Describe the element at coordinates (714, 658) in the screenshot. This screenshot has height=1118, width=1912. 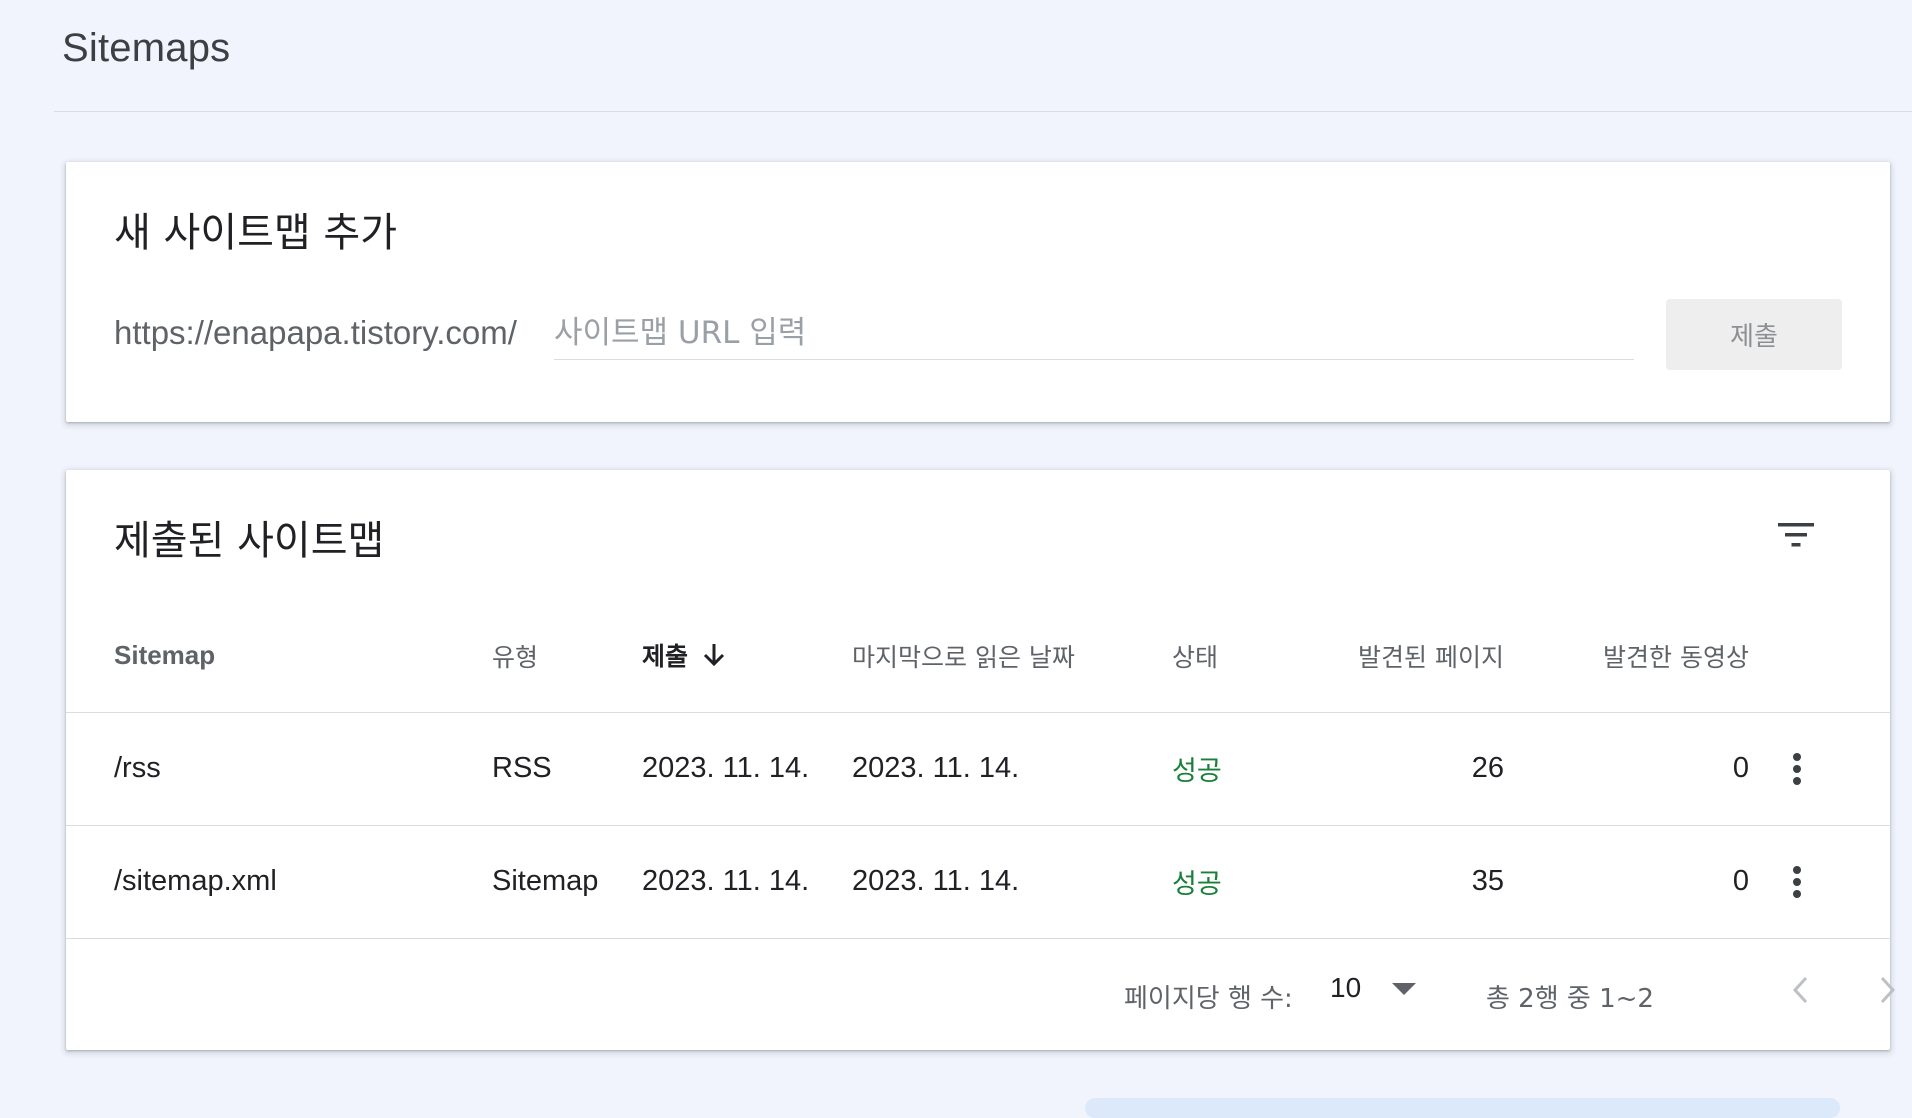
I see `arrow-down-icon` at that location.